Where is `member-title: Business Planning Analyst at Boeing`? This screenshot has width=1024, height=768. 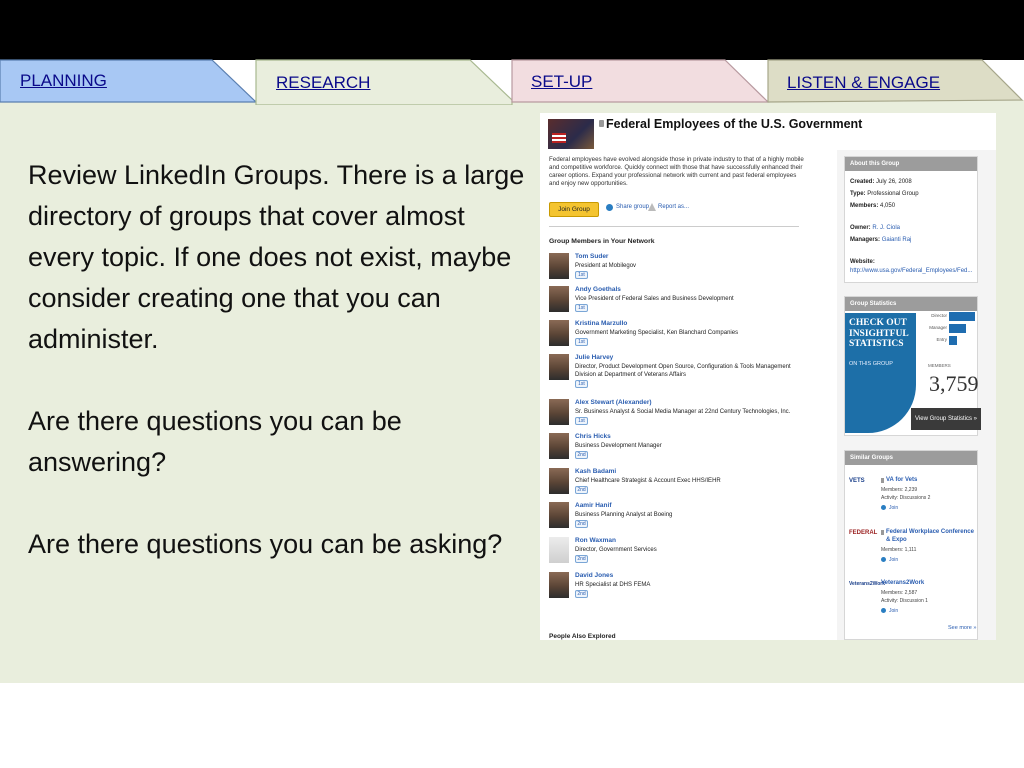
member-title: Business Planning Analyst at Boeing is located at coordinates (624, 515).